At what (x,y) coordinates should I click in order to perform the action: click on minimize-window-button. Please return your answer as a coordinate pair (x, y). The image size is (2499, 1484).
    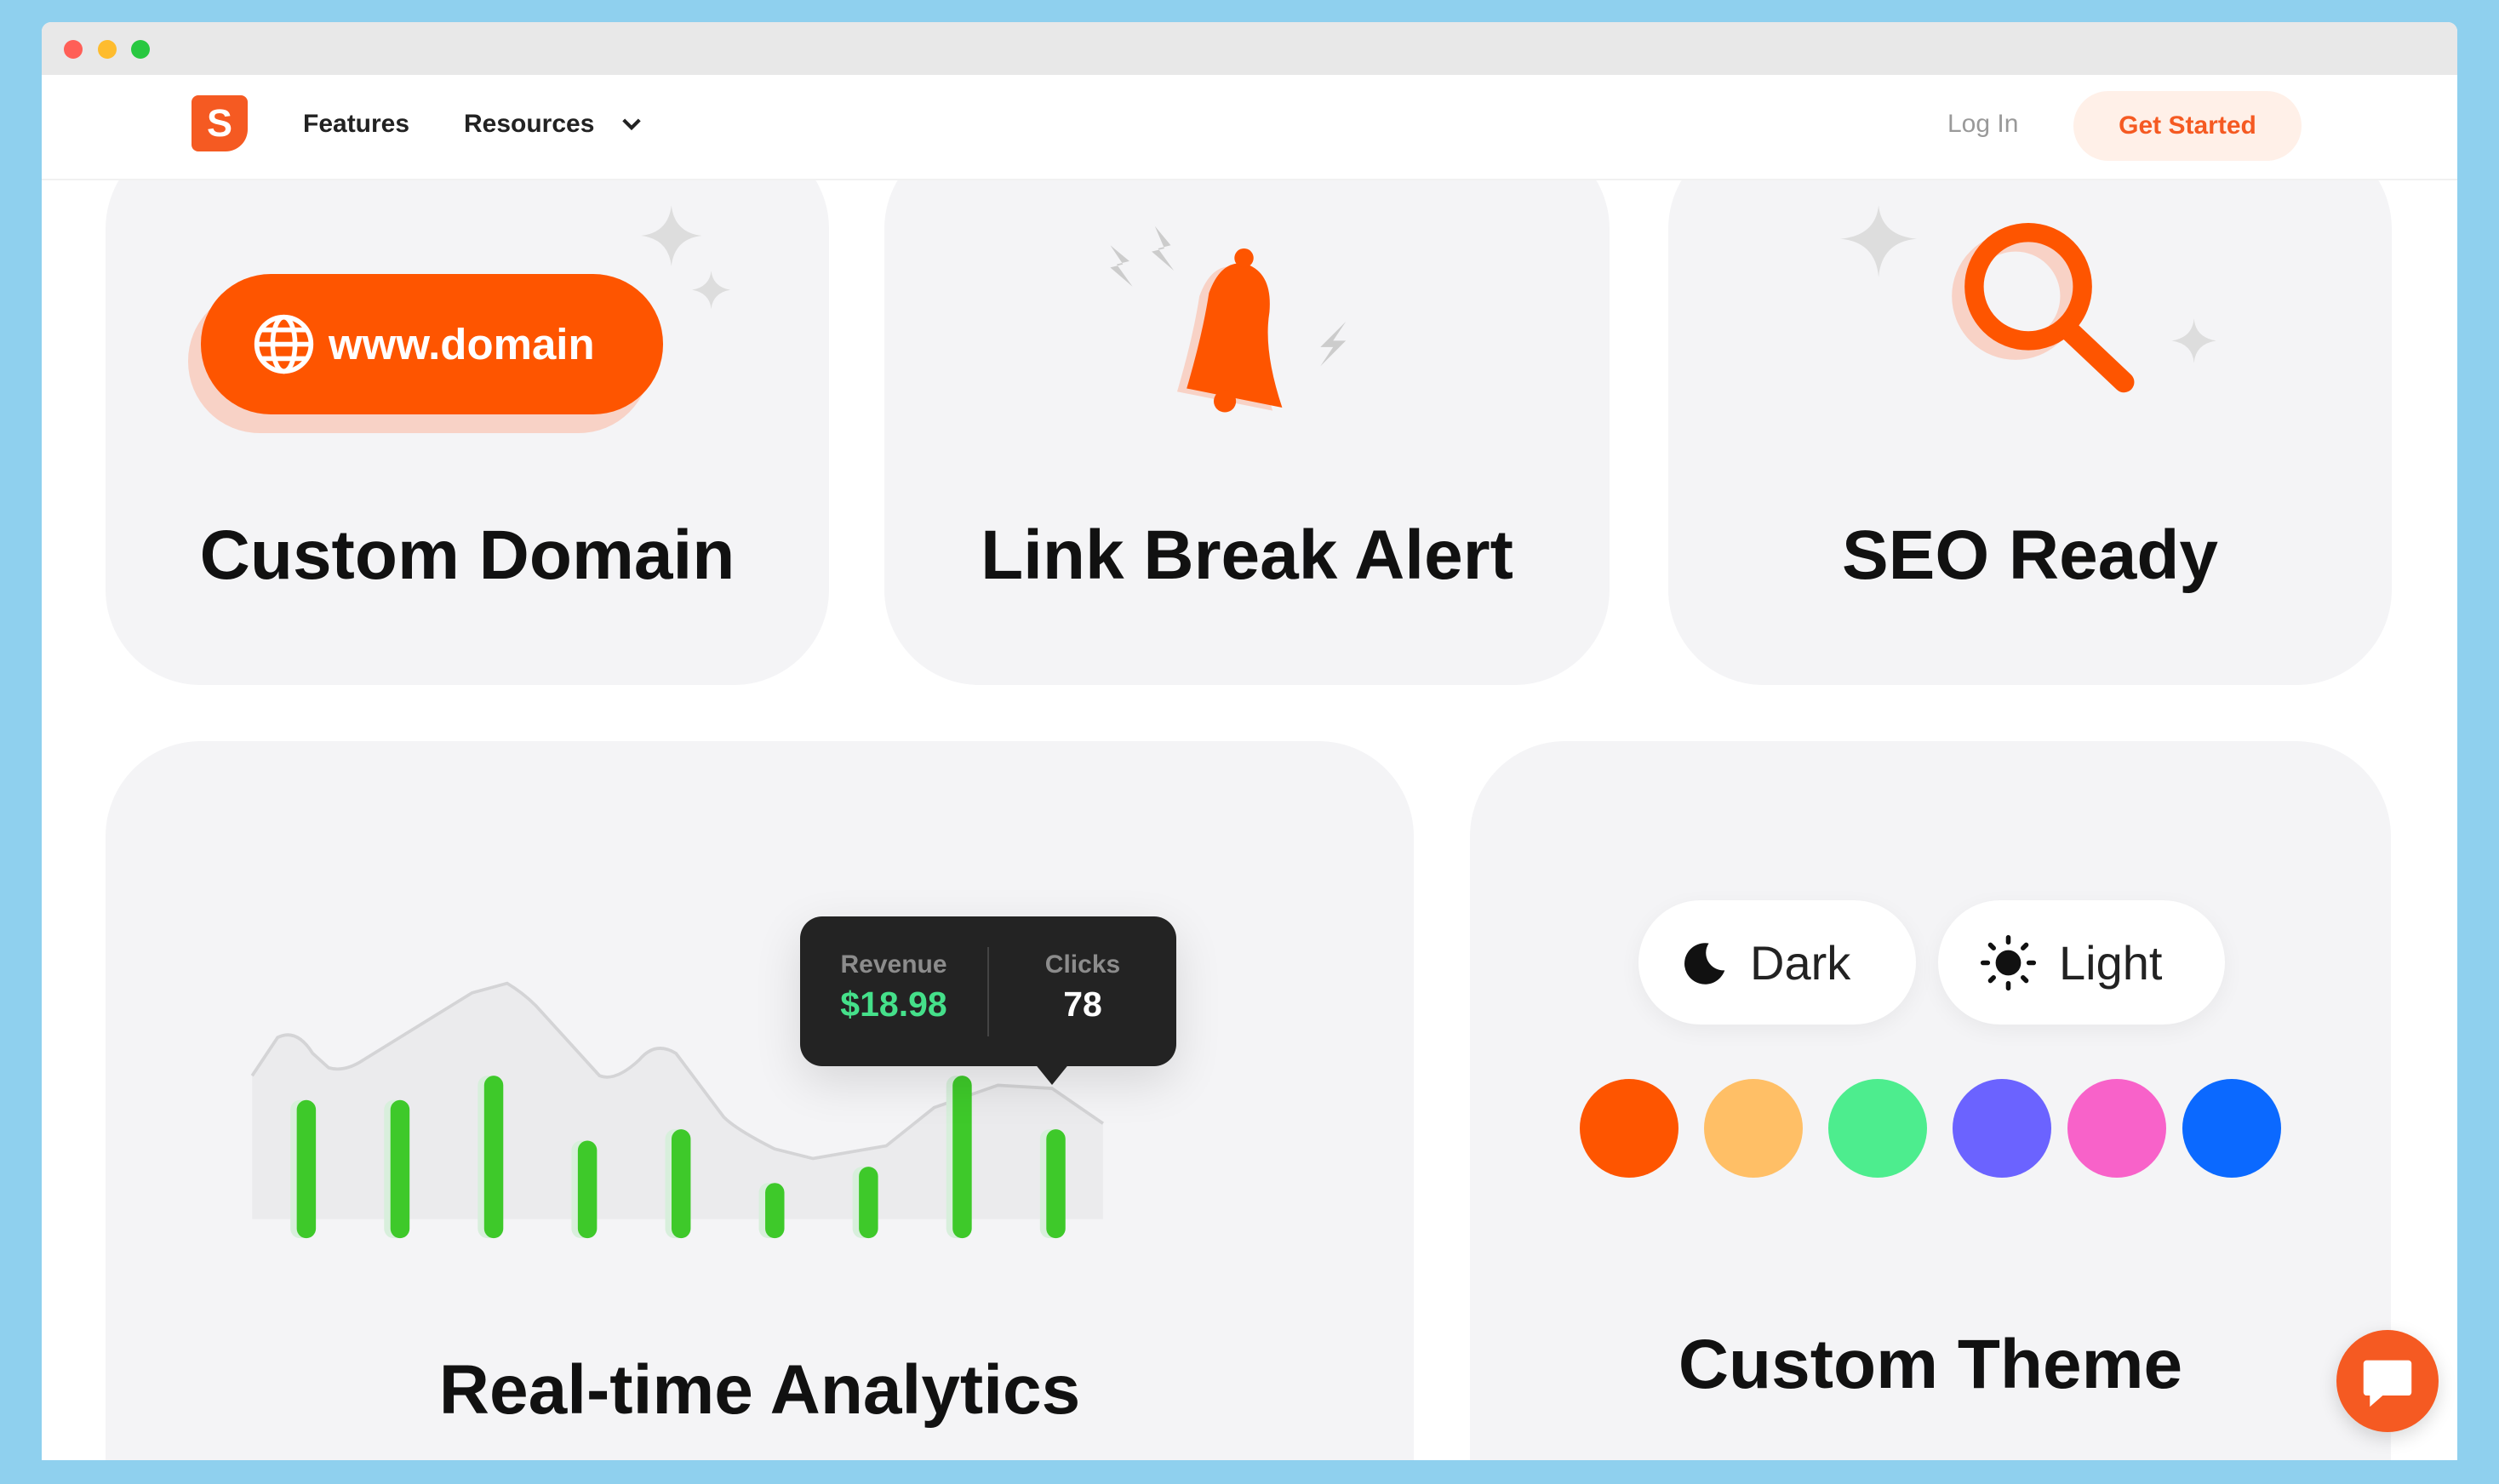
    Looking at the image, I should click on (107, 49).